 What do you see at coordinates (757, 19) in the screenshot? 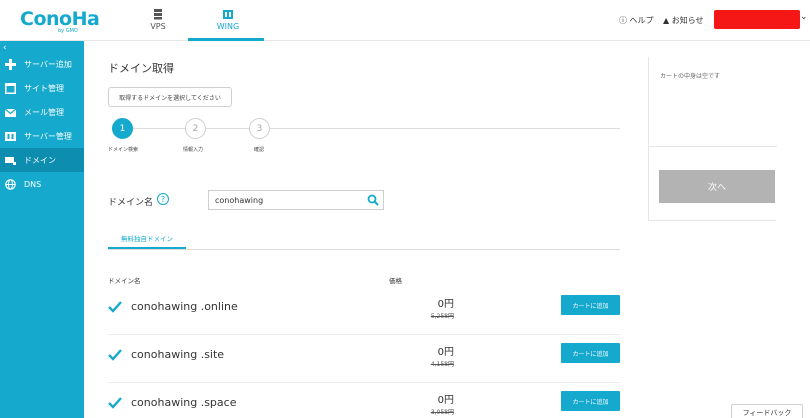
I see `user-menu-redacted` at bounding box center [757, 19].